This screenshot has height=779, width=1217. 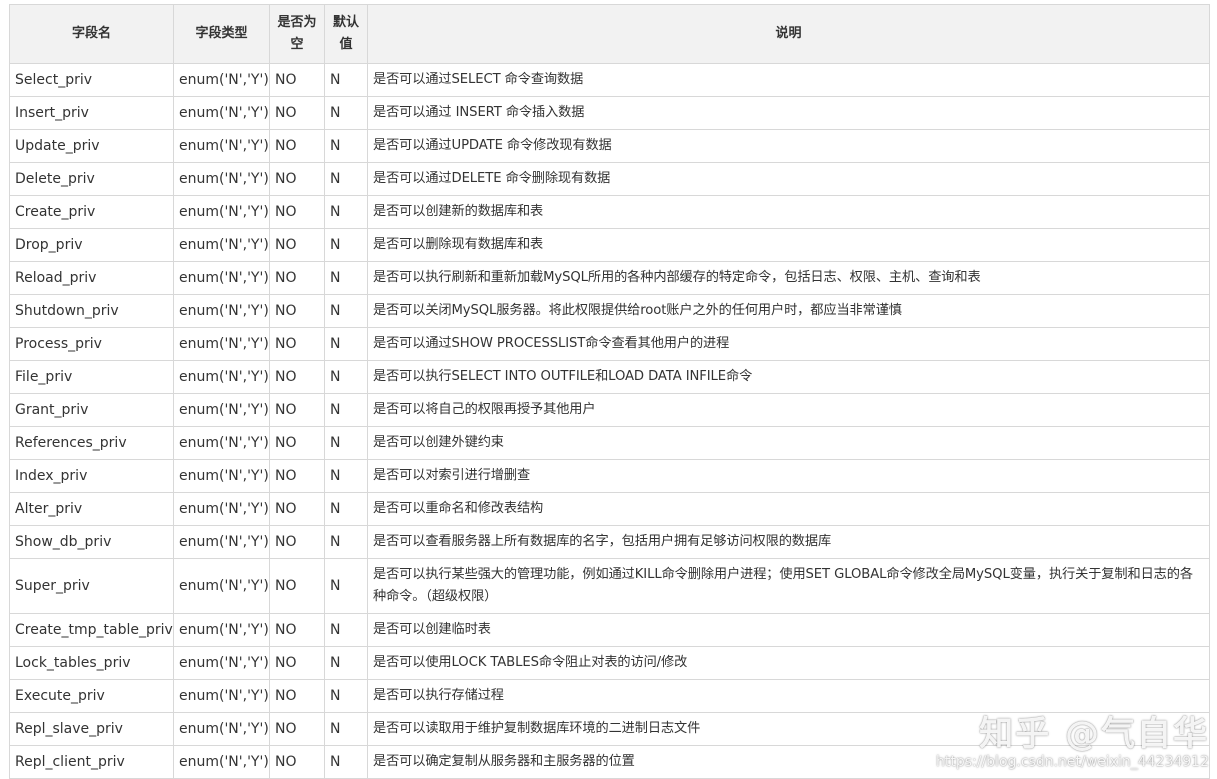 What do you see at coordinates (788, 696) in the screenshot?
I see `description-cell: 是否可以执行存储过程` at bounding box center [788, 696].